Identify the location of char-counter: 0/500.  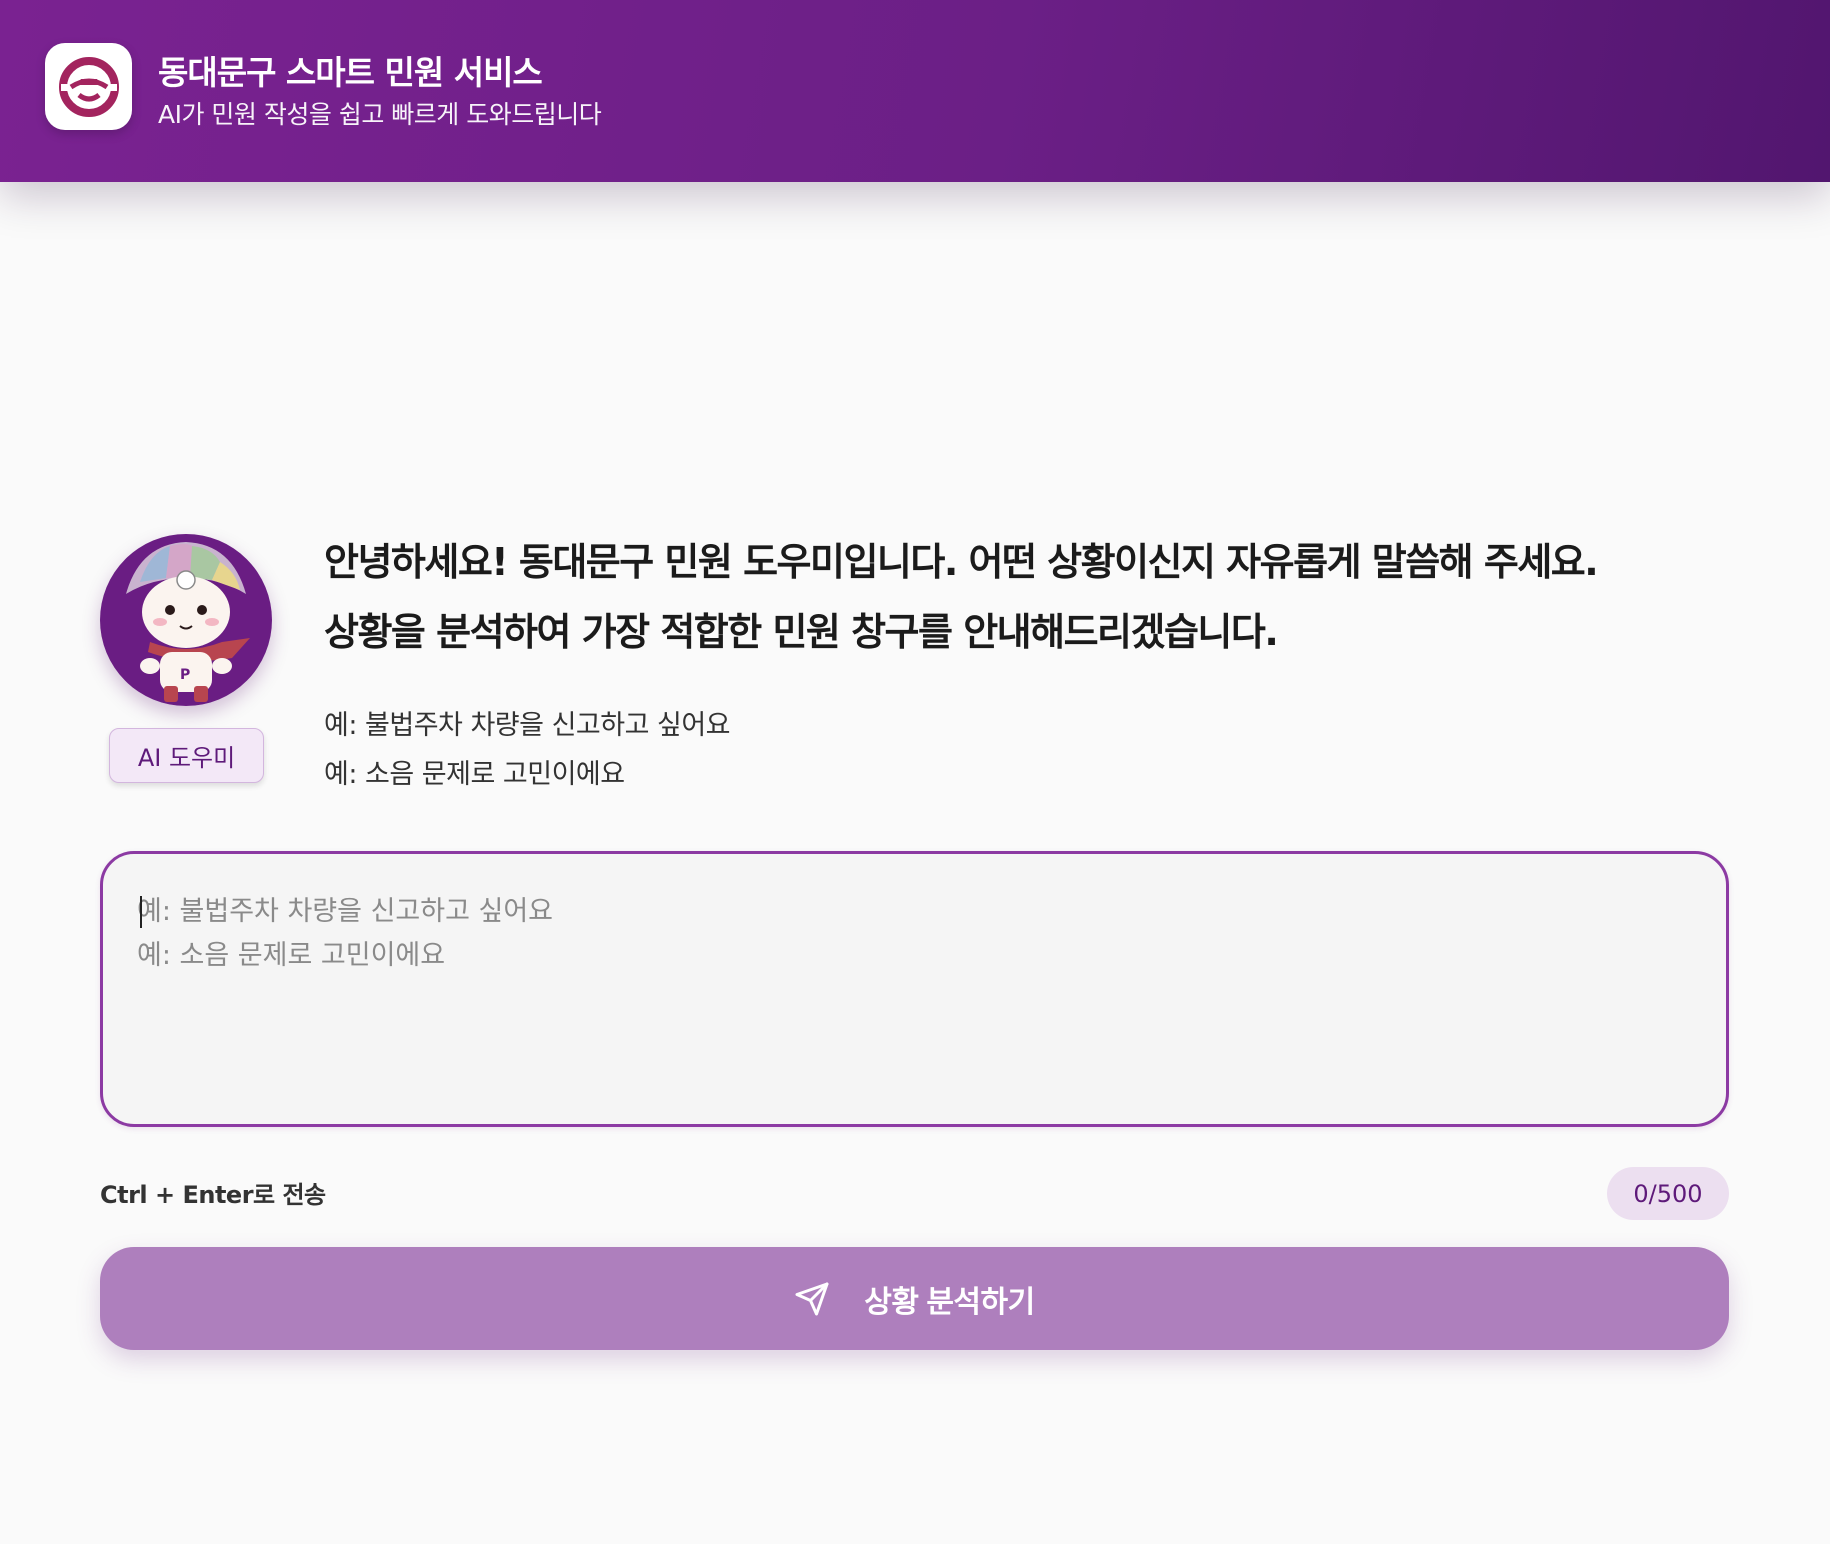
(1668, 1193).